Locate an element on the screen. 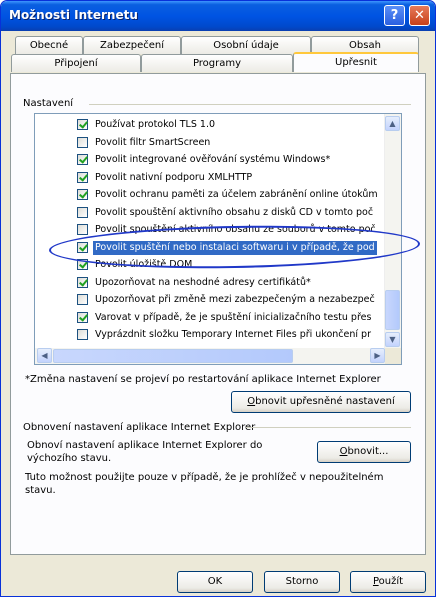  tab-programy: Programy is located at coordinates (217, 63).